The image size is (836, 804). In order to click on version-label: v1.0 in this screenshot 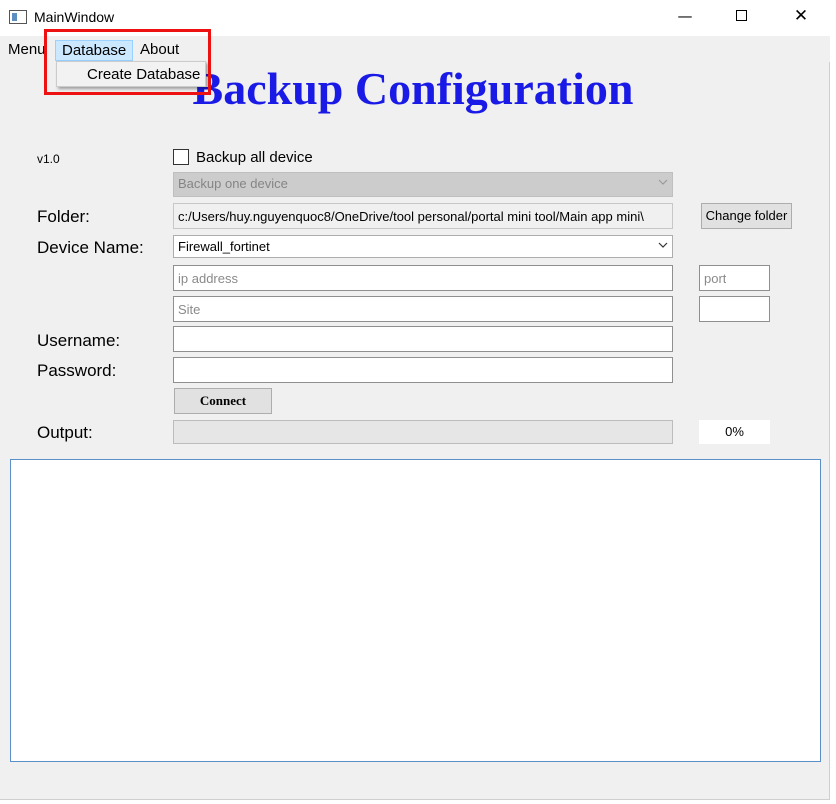, I will do `click(48, 159)`.